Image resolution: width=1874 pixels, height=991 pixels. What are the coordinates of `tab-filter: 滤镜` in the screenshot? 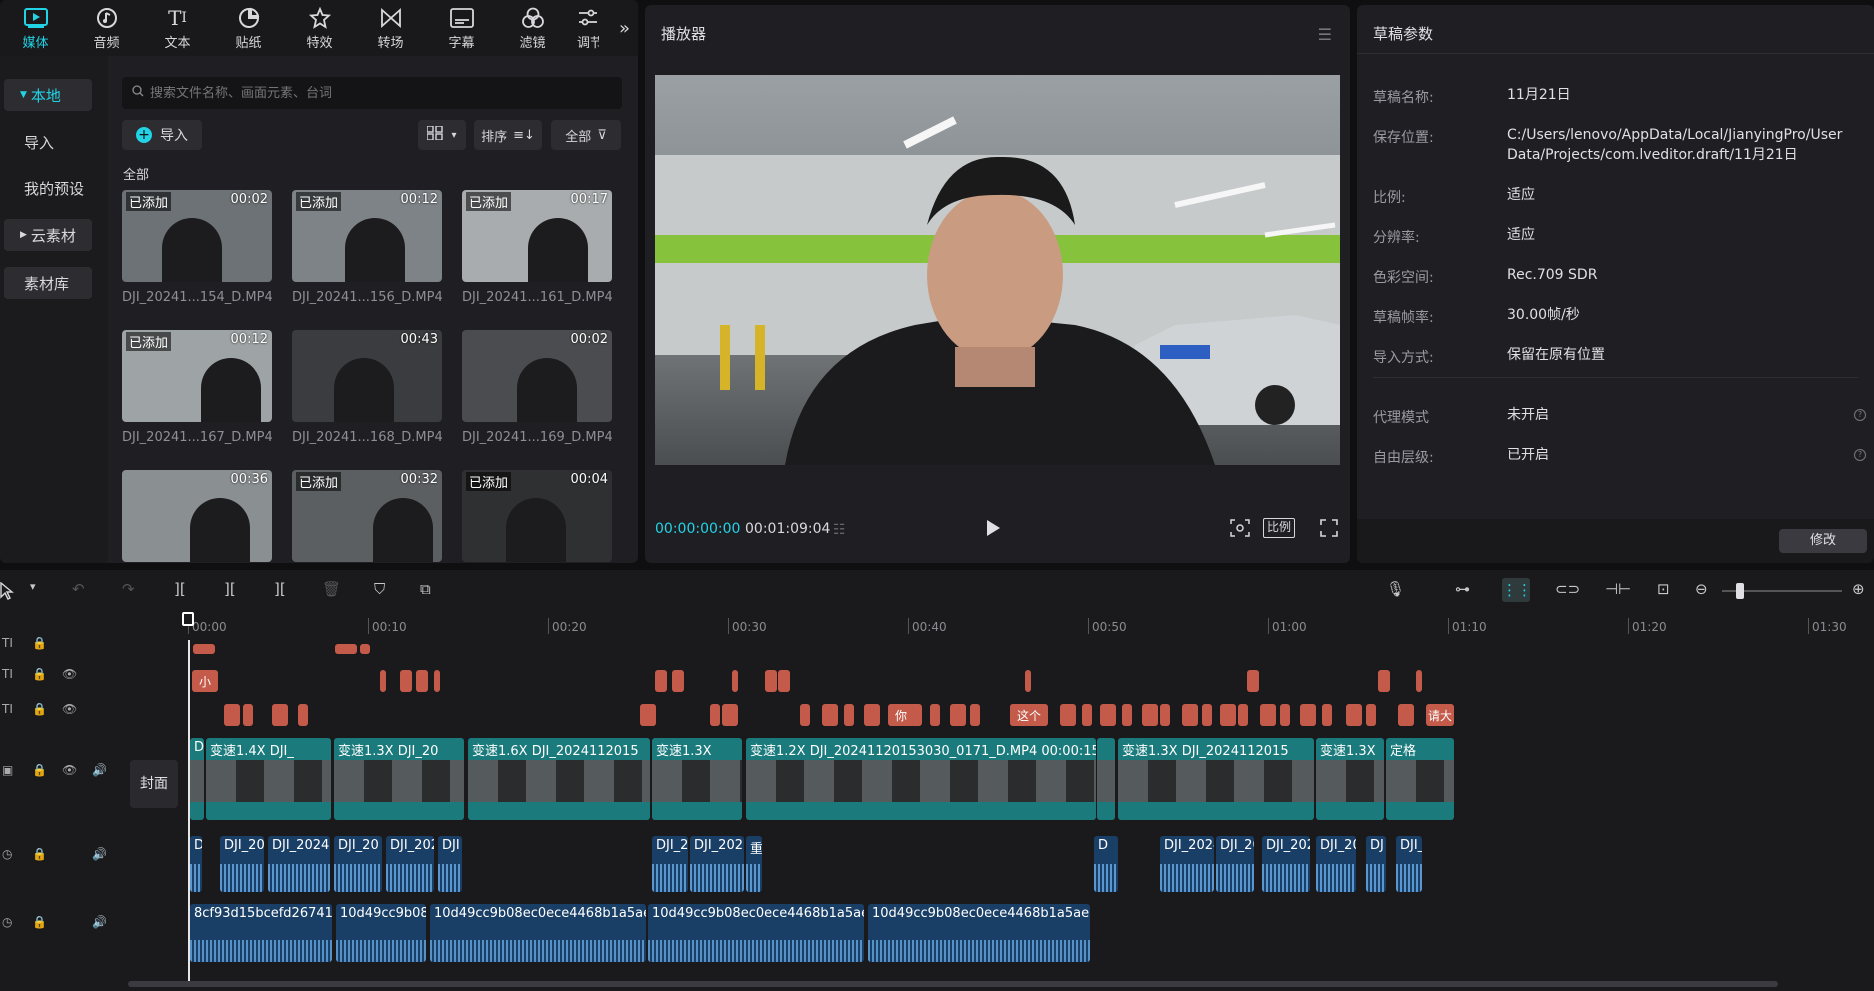 It's located at (532, 28).